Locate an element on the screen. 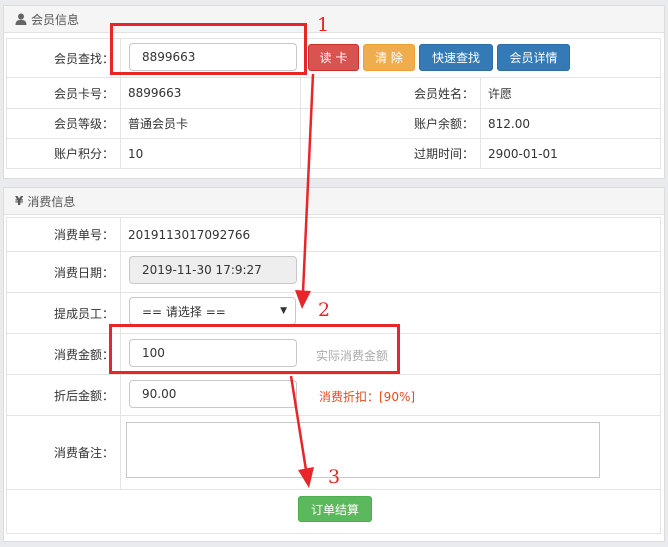 This screenshot has height=547, width=668. expiry-label: 过期时间： is located at coordinates (390, 153).